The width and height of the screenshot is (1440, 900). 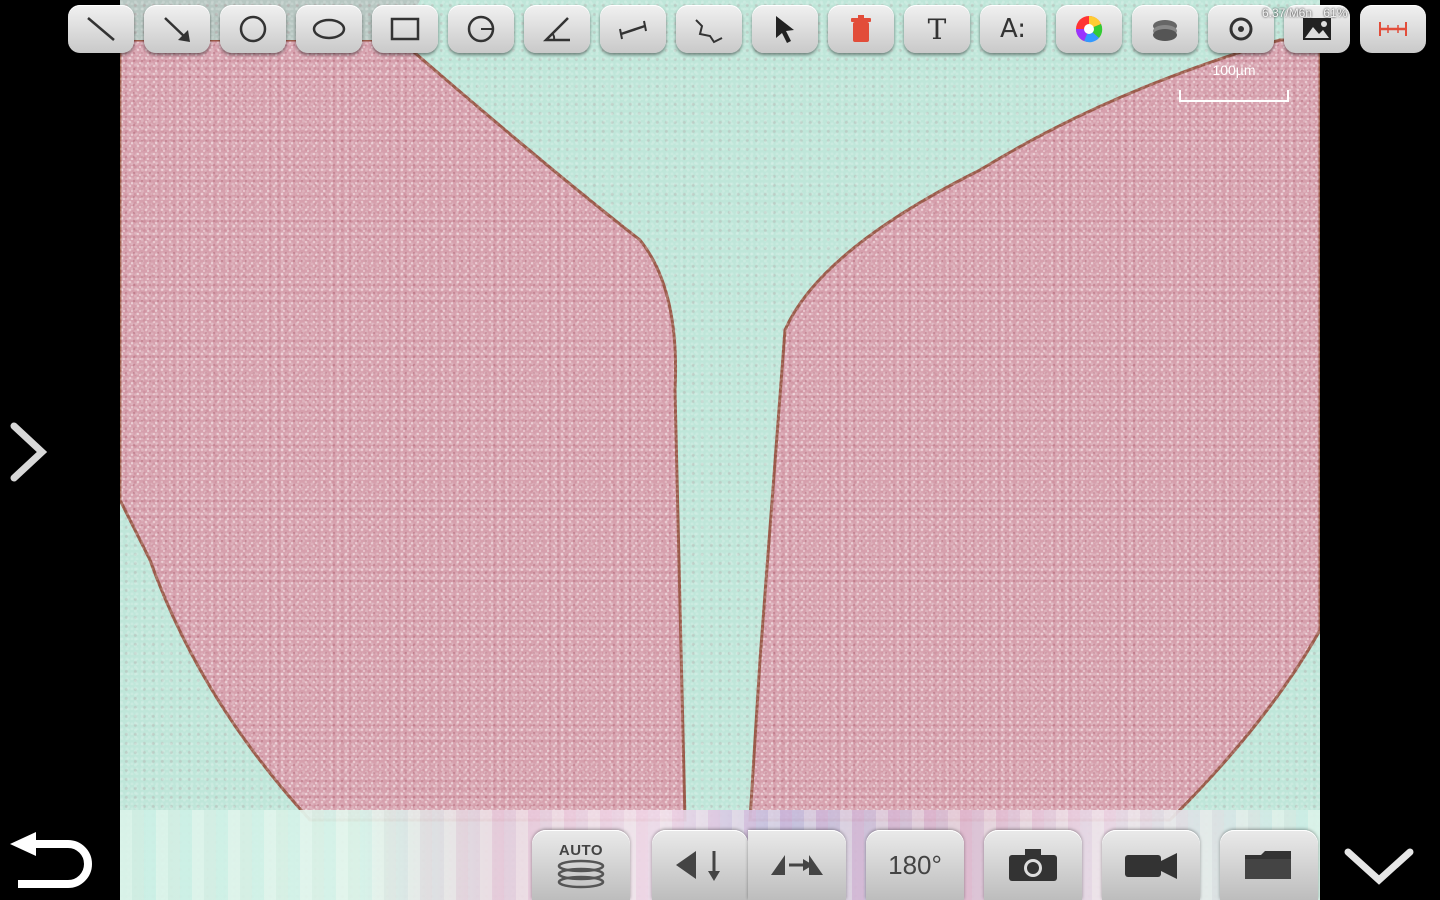 I want to click on ellipse-icon, so click(x=329, y=29).